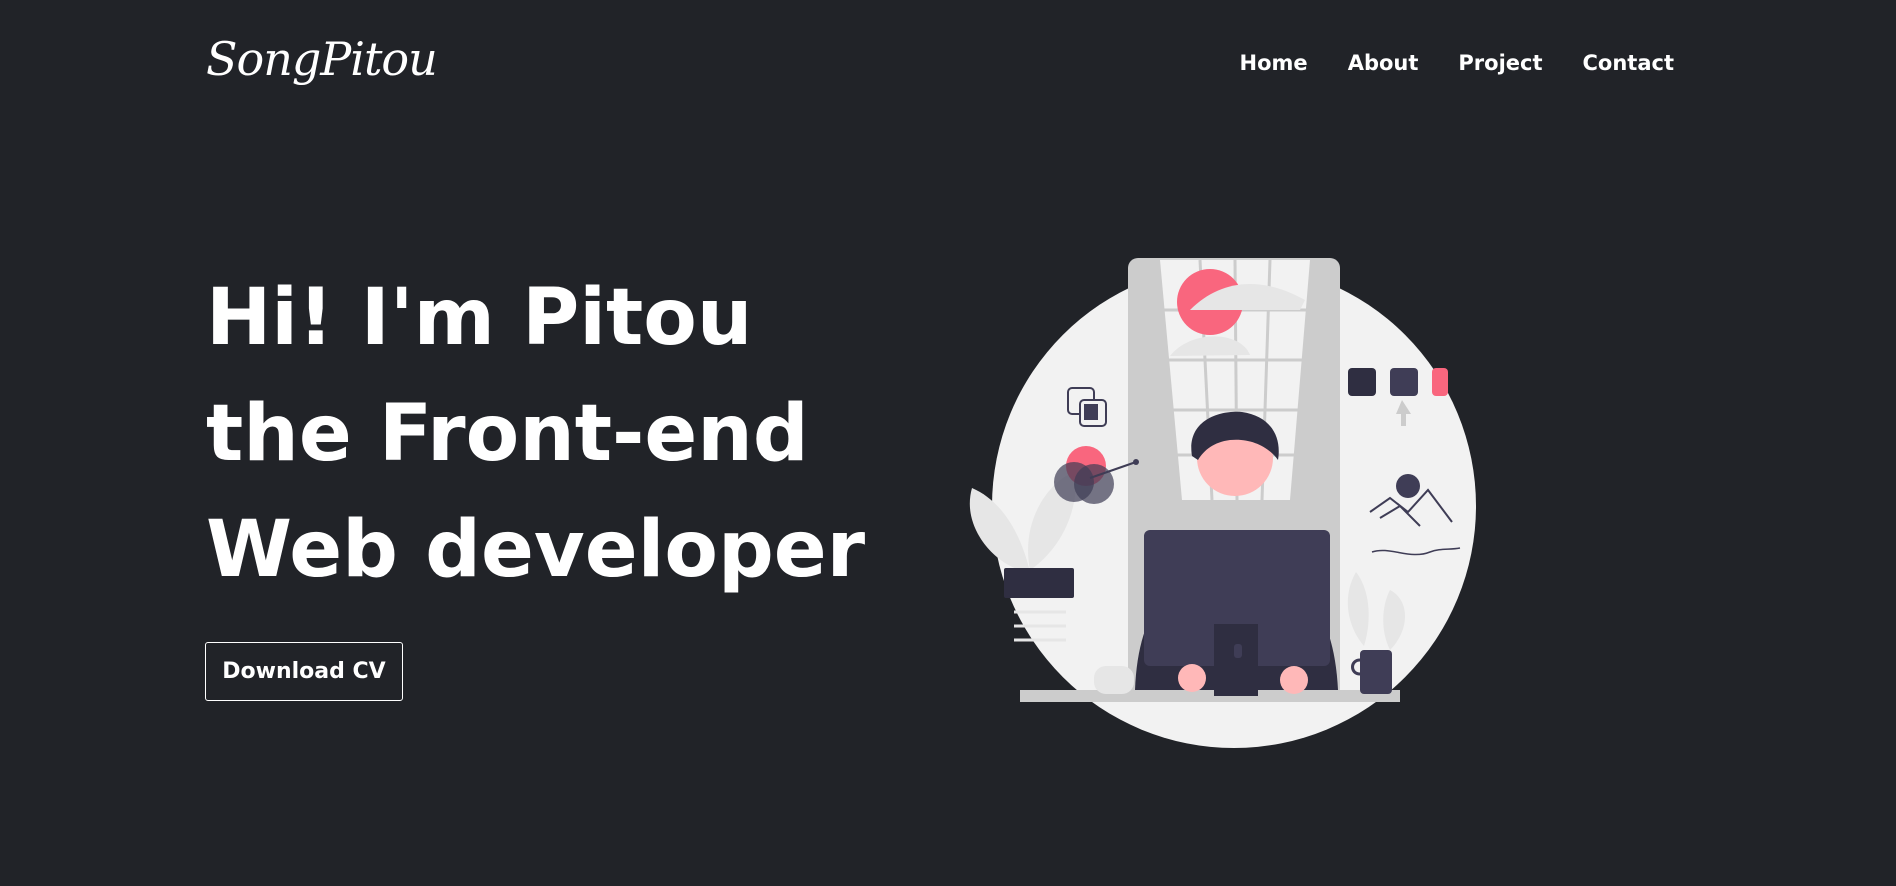 This screenshot has width=1896, height=886. I want to click on nav-contact-link: Contact, so click(1629, 63).